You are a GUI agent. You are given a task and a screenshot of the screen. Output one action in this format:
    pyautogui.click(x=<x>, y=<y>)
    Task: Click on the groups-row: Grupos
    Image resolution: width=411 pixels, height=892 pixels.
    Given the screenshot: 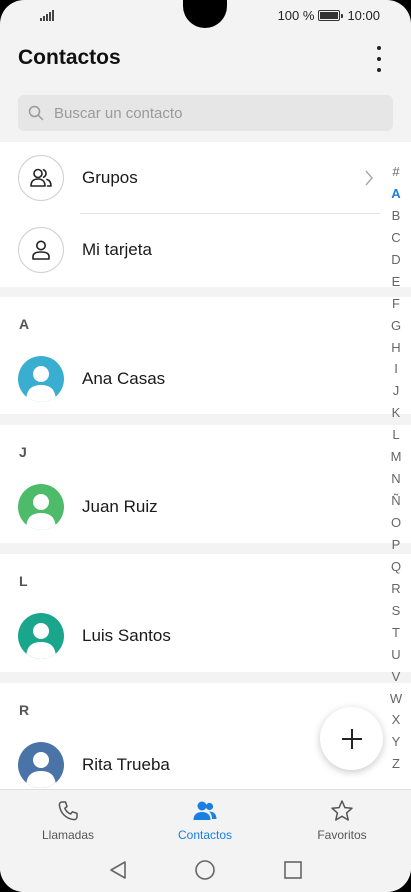 What is the action you would take?
    pyautogui.click(x=190, y=178)
    